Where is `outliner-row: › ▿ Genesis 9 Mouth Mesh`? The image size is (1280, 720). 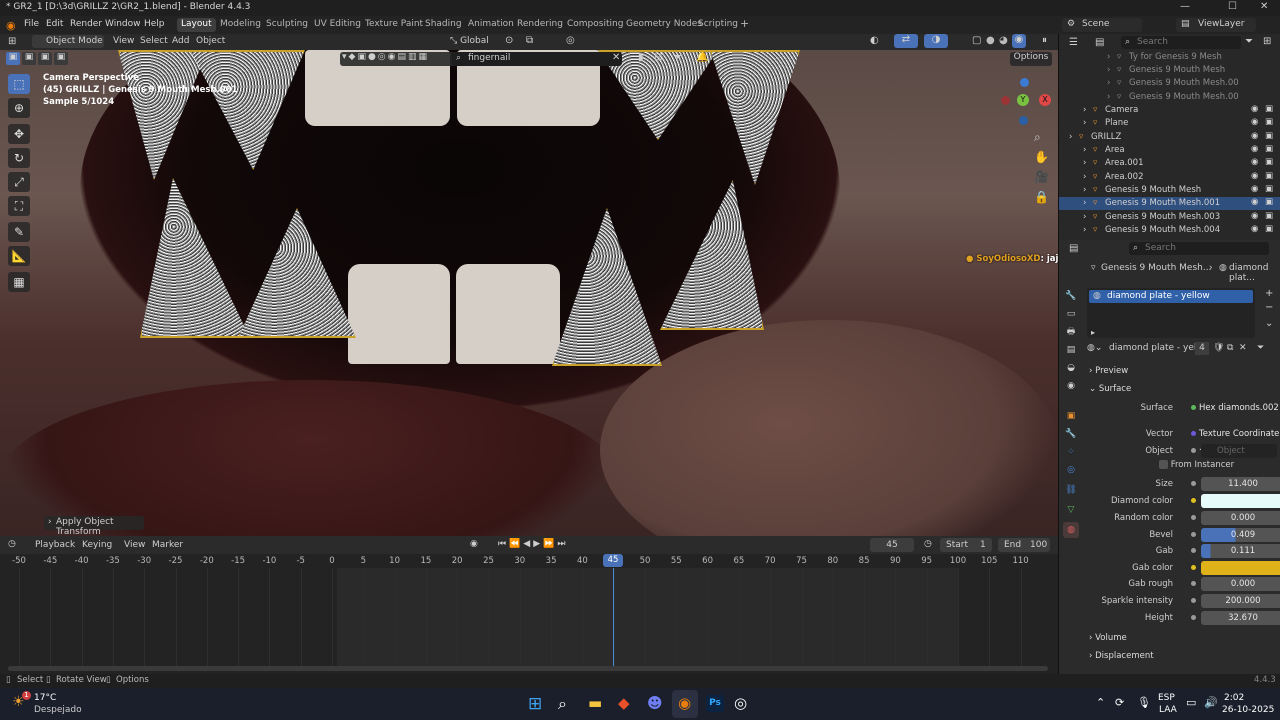
outliner-row: › ▿ Genesis 9 Mouth Mesh is located at coordinates (1169, 70).